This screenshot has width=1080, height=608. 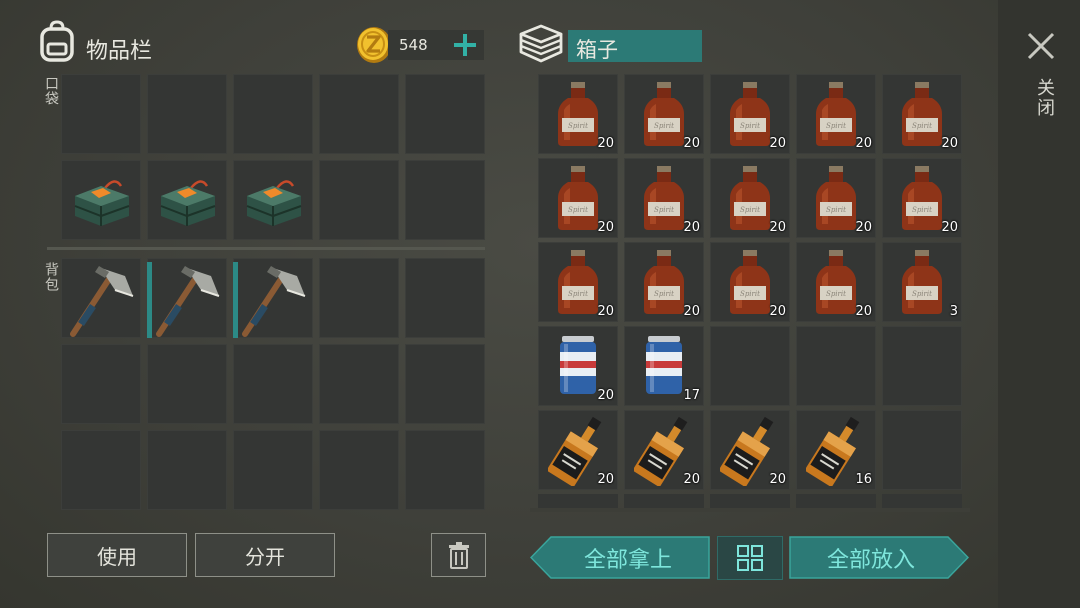 What do you see at coordinates (541, 44) in the screenshot?
I see `box-icon` at bounding box center [541, 44].